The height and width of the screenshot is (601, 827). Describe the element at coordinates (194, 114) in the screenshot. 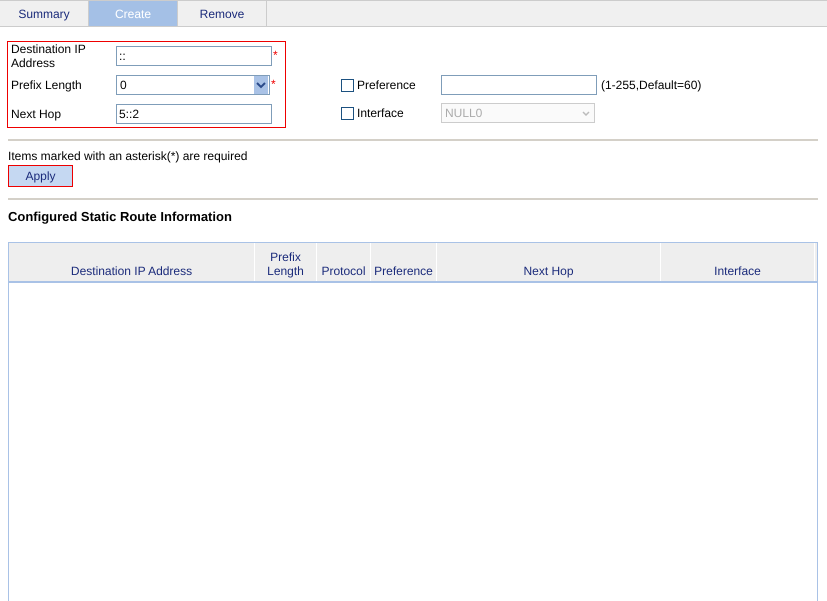

I see `input-field: 5::2` at that location.